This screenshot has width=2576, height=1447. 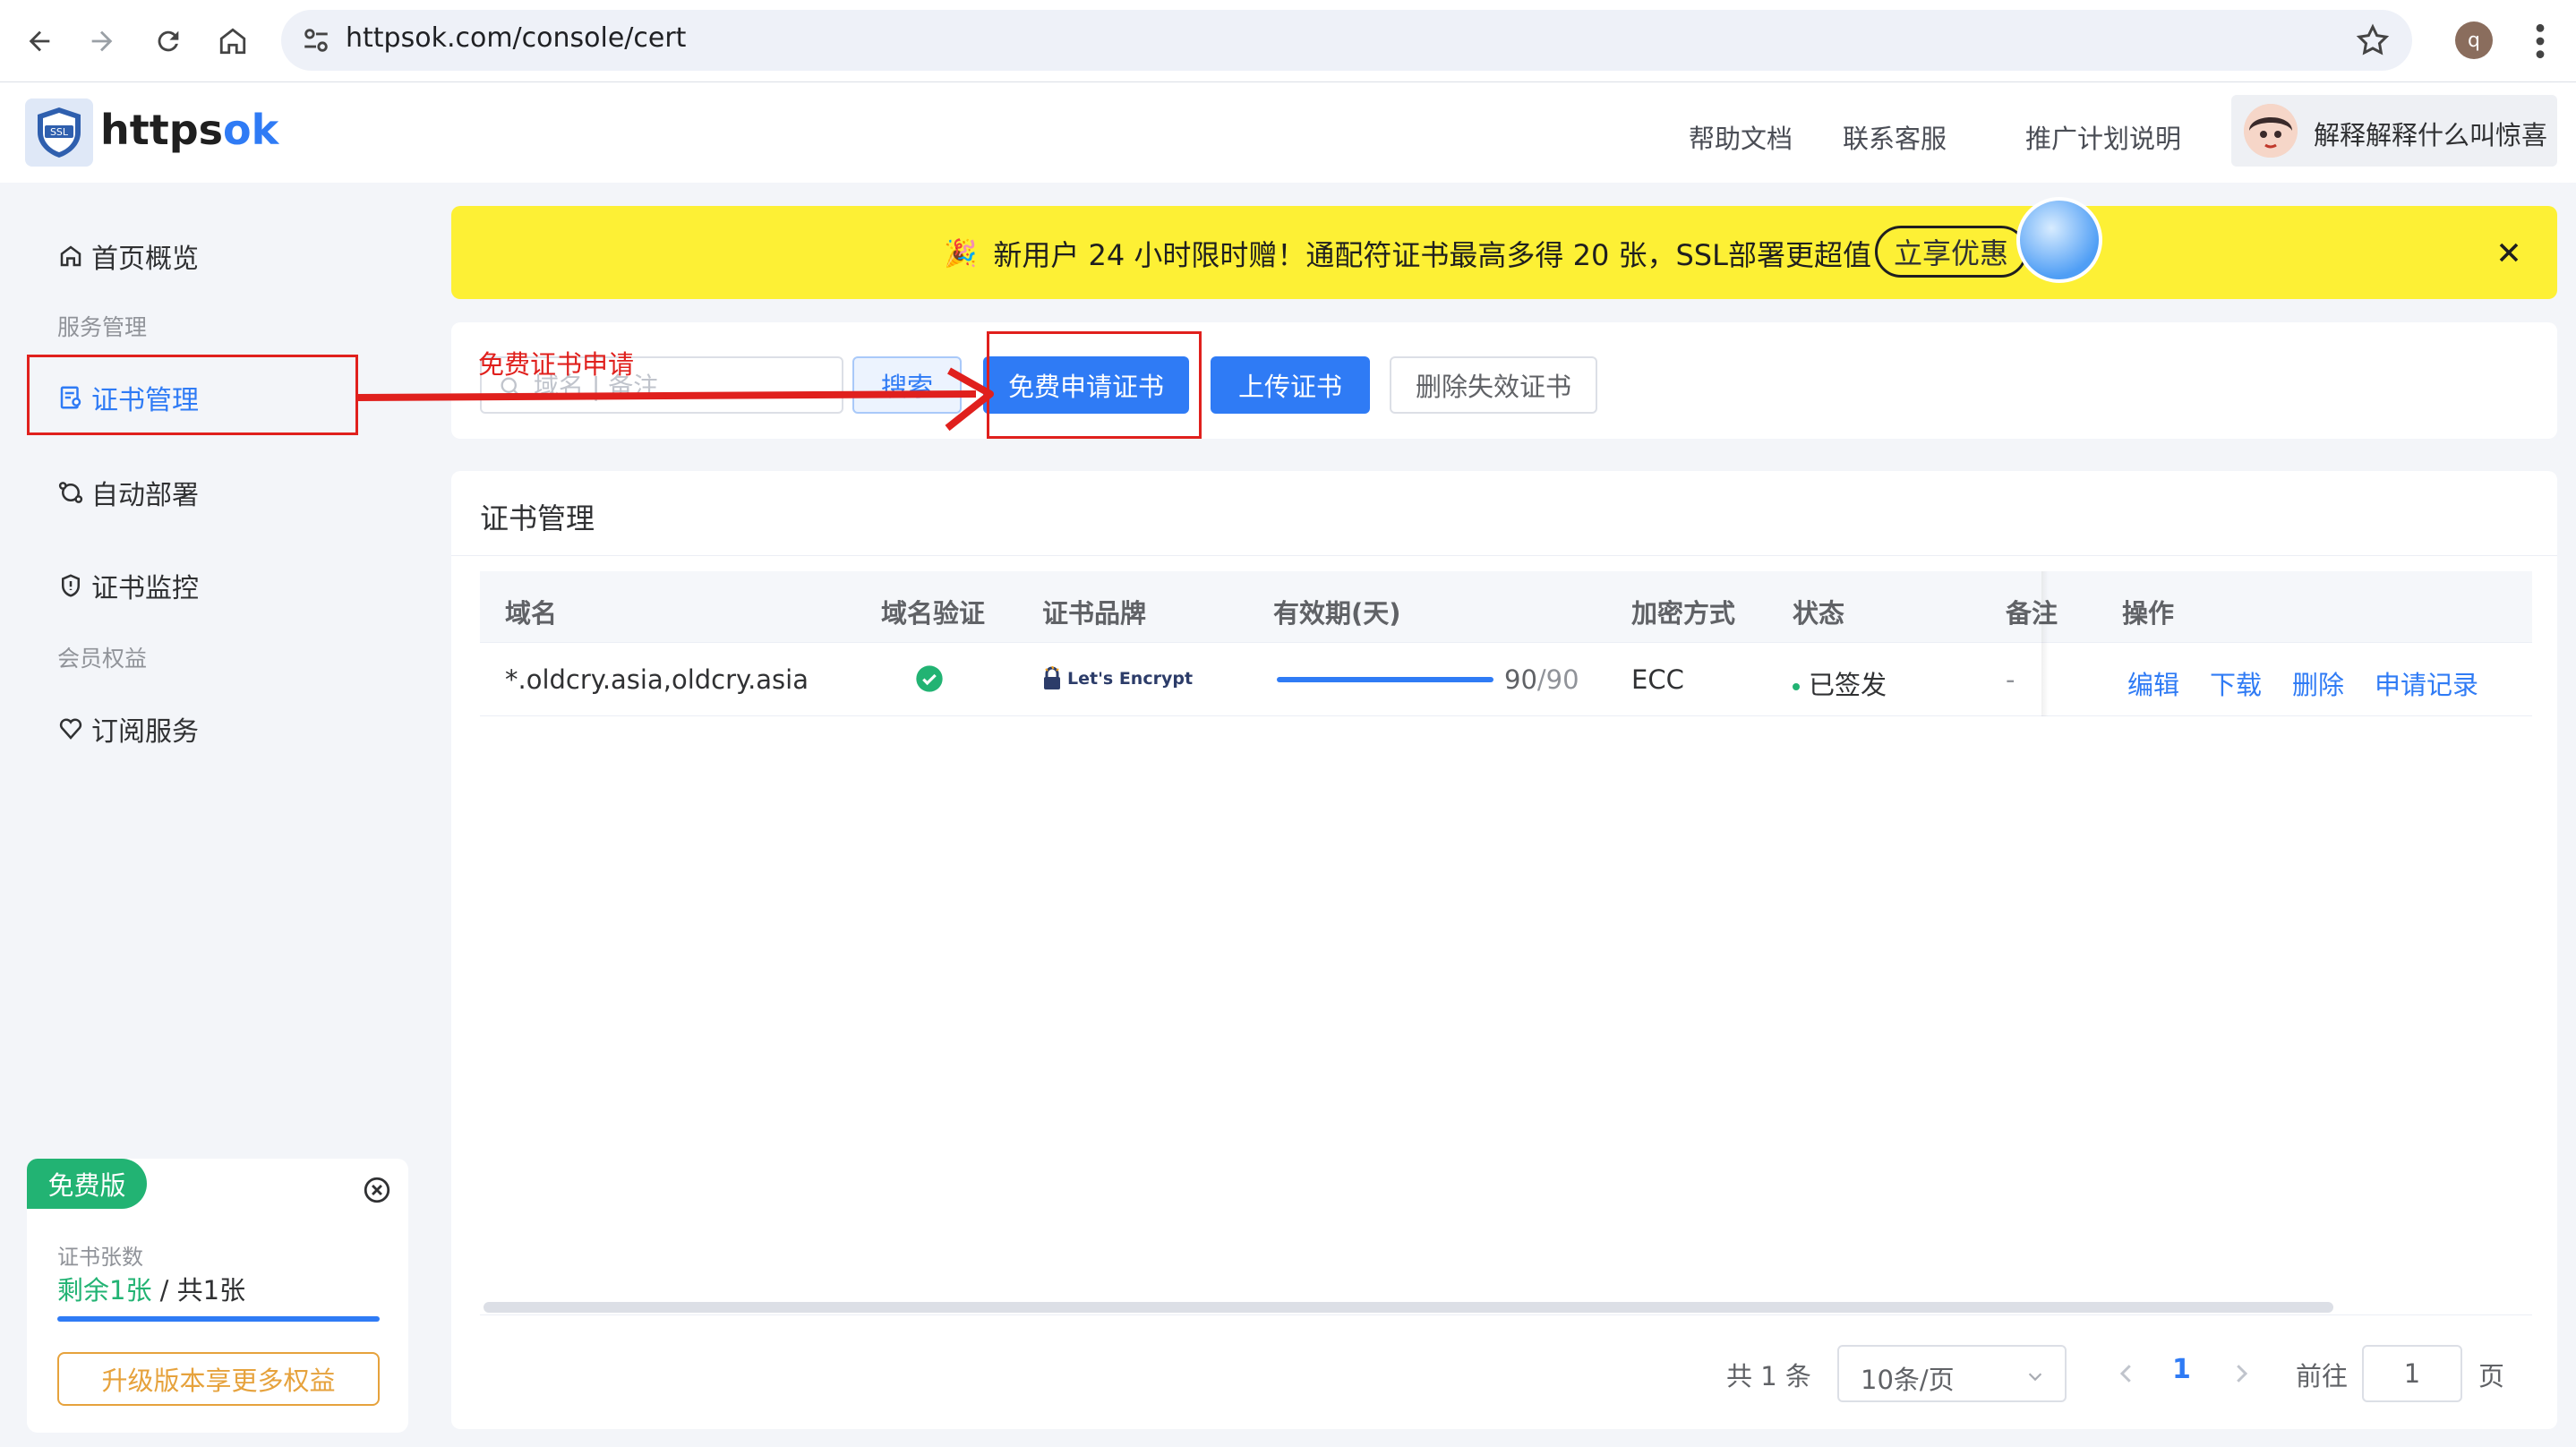 I want to click on sidebar-item-label: 自动部署, so click(x=145, y=495).